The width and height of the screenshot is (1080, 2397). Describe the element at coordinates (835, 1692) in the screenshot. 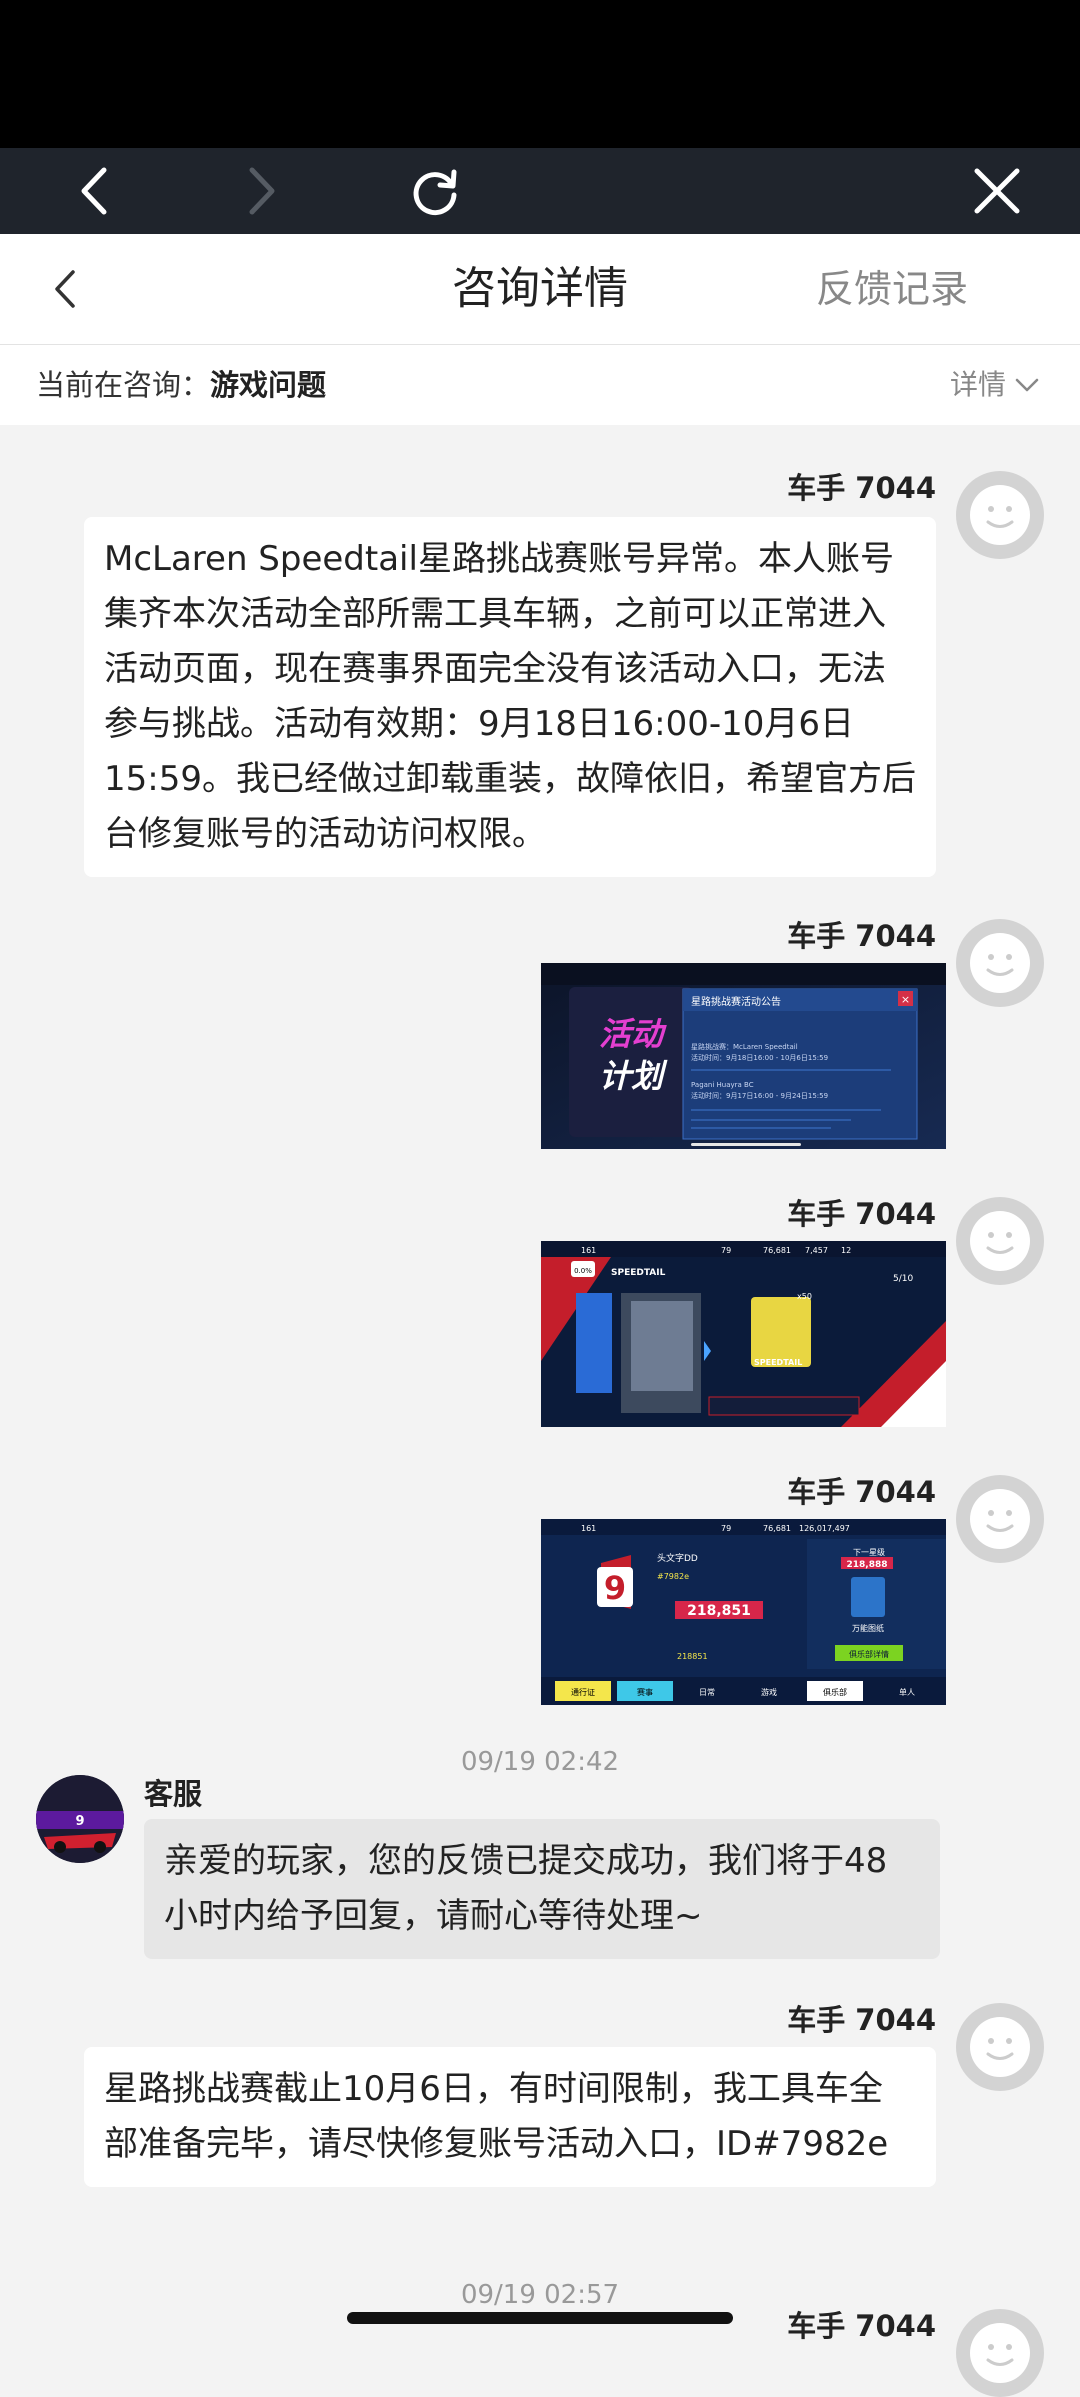

I see `tab-5: 俱乐部` at that location.